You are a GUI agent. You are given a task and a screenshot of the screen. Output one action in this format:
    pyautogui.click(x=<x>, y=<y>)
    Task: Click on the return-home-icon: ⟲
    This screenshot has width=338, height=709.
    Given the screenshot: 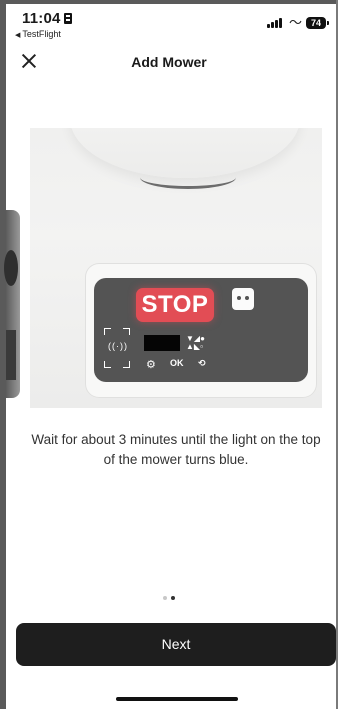 What is the action you would take?
    pyautogui.click(x=202, y=363)
    